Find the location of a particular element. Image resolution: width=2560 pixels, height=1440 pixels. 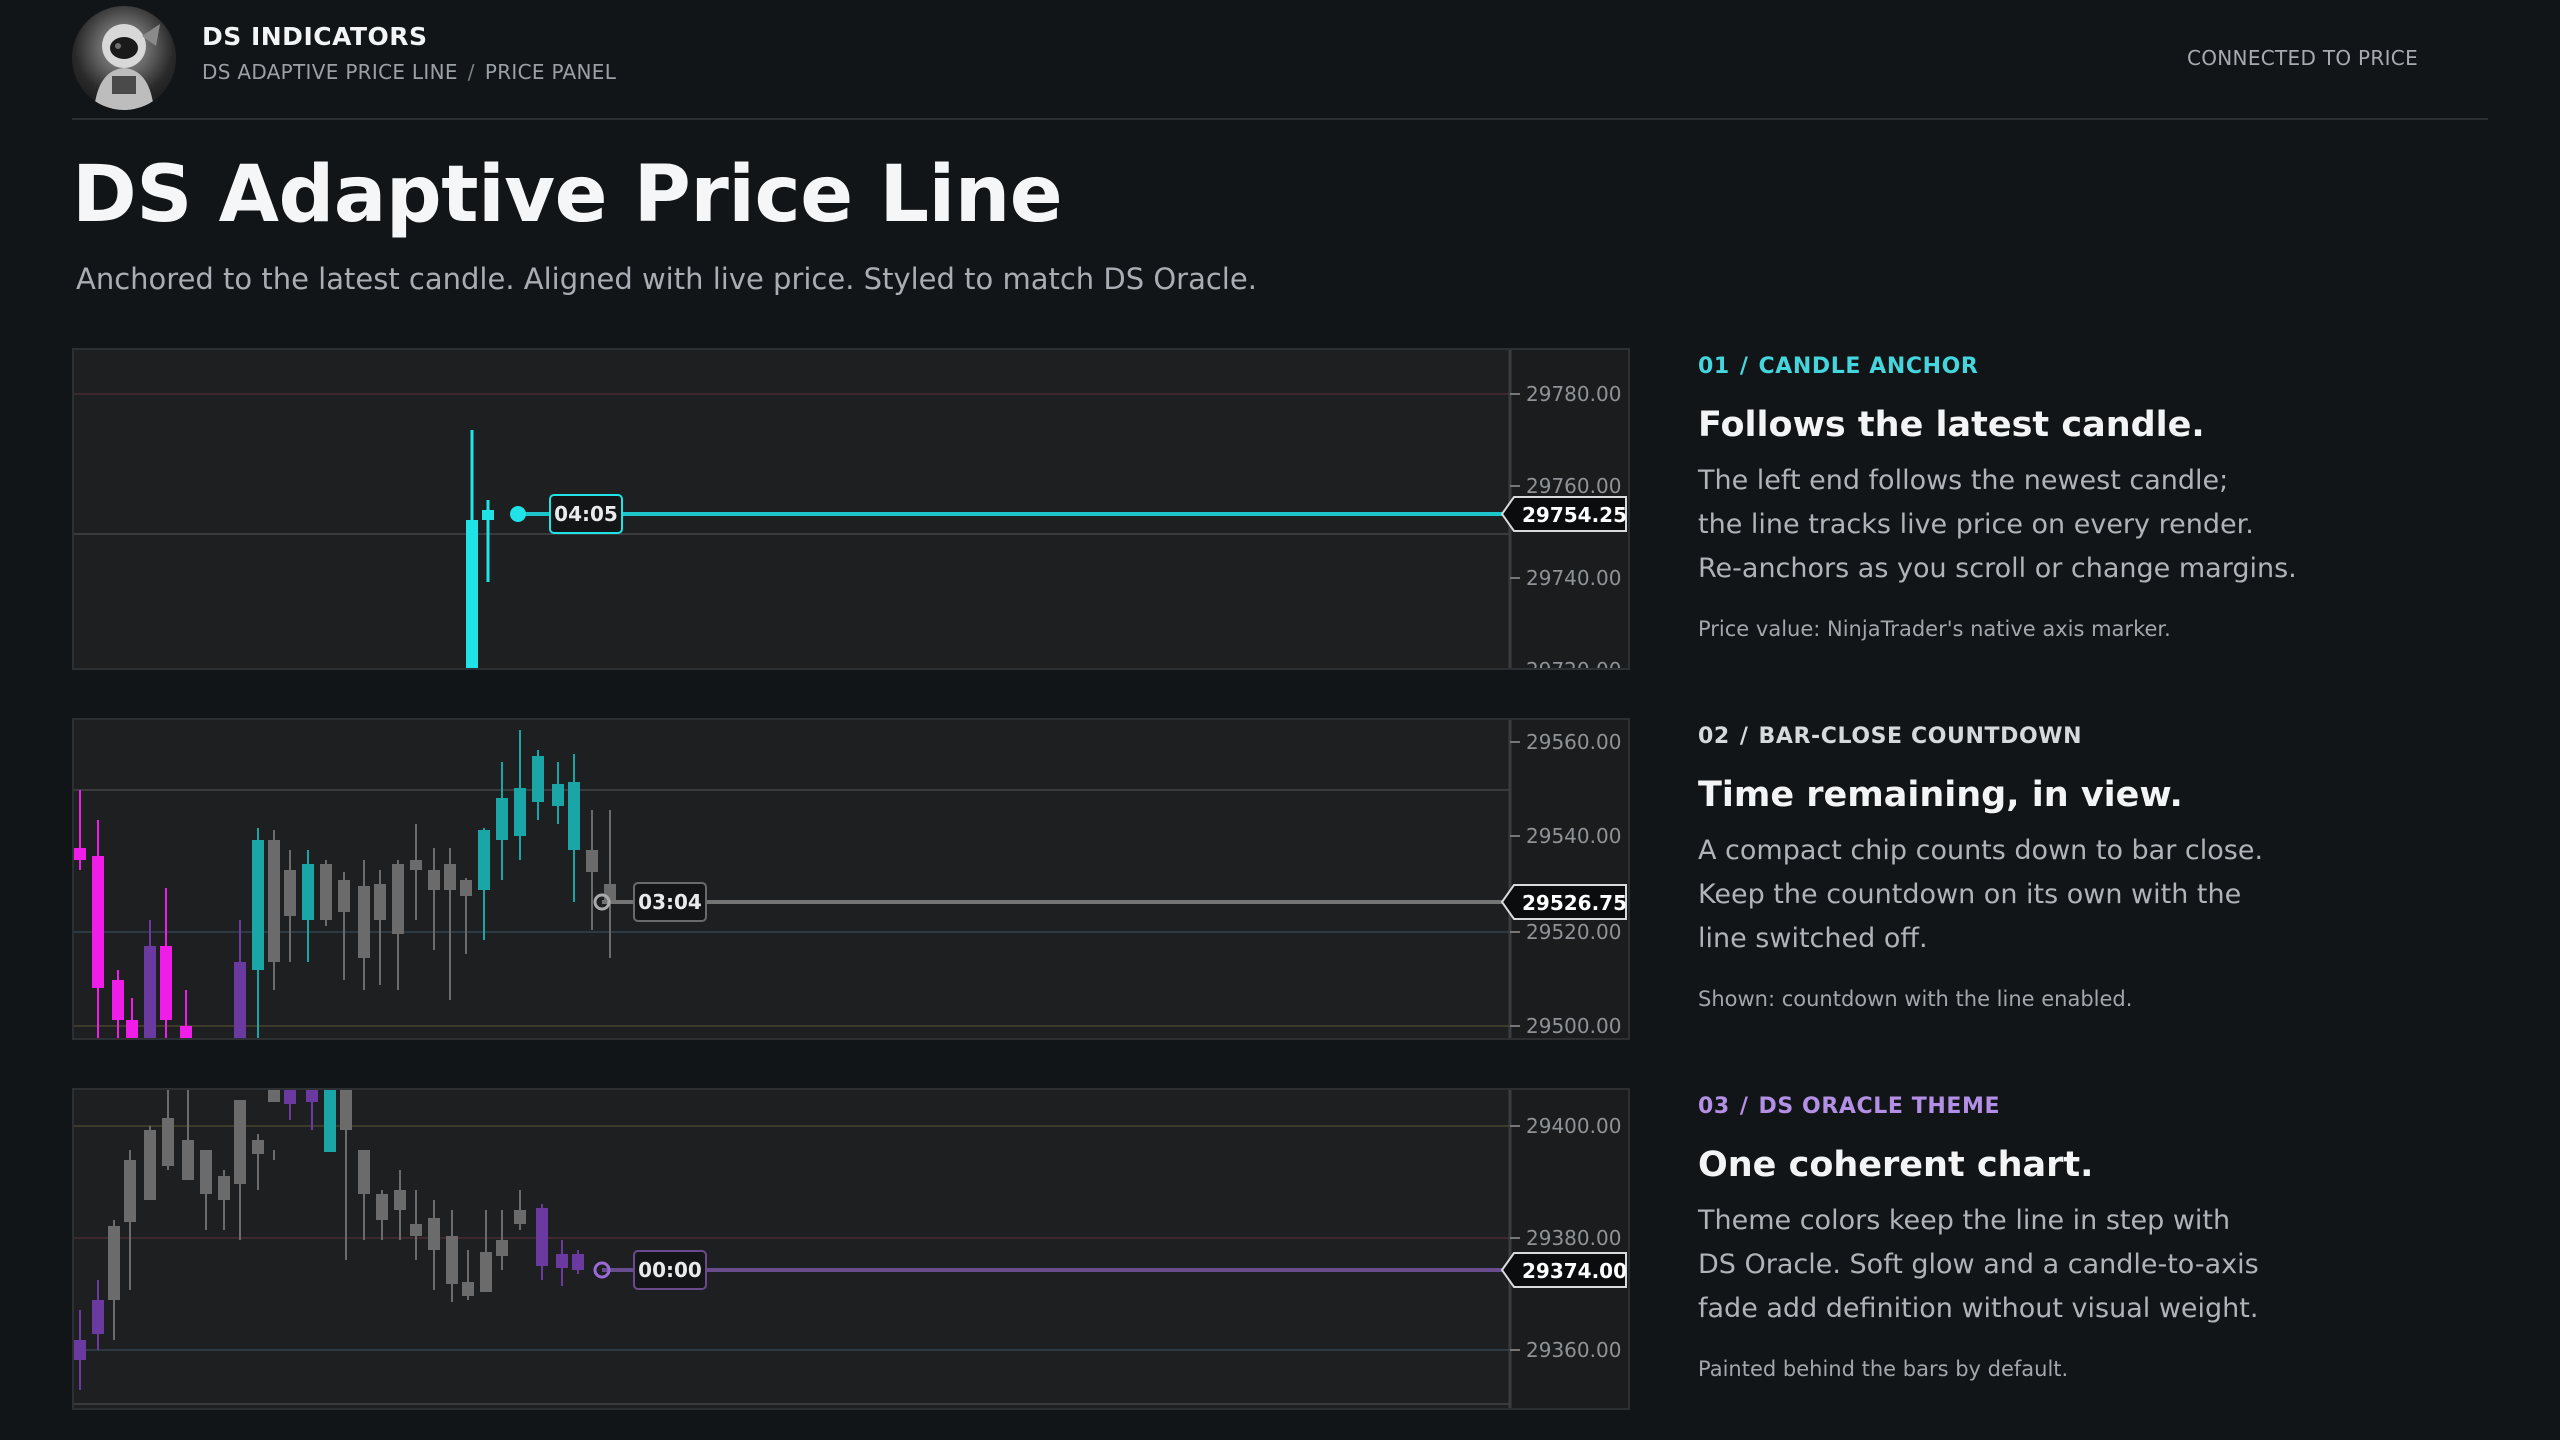

axis-tick-label: 29400.00 is located at coordinates (1573, 1126).